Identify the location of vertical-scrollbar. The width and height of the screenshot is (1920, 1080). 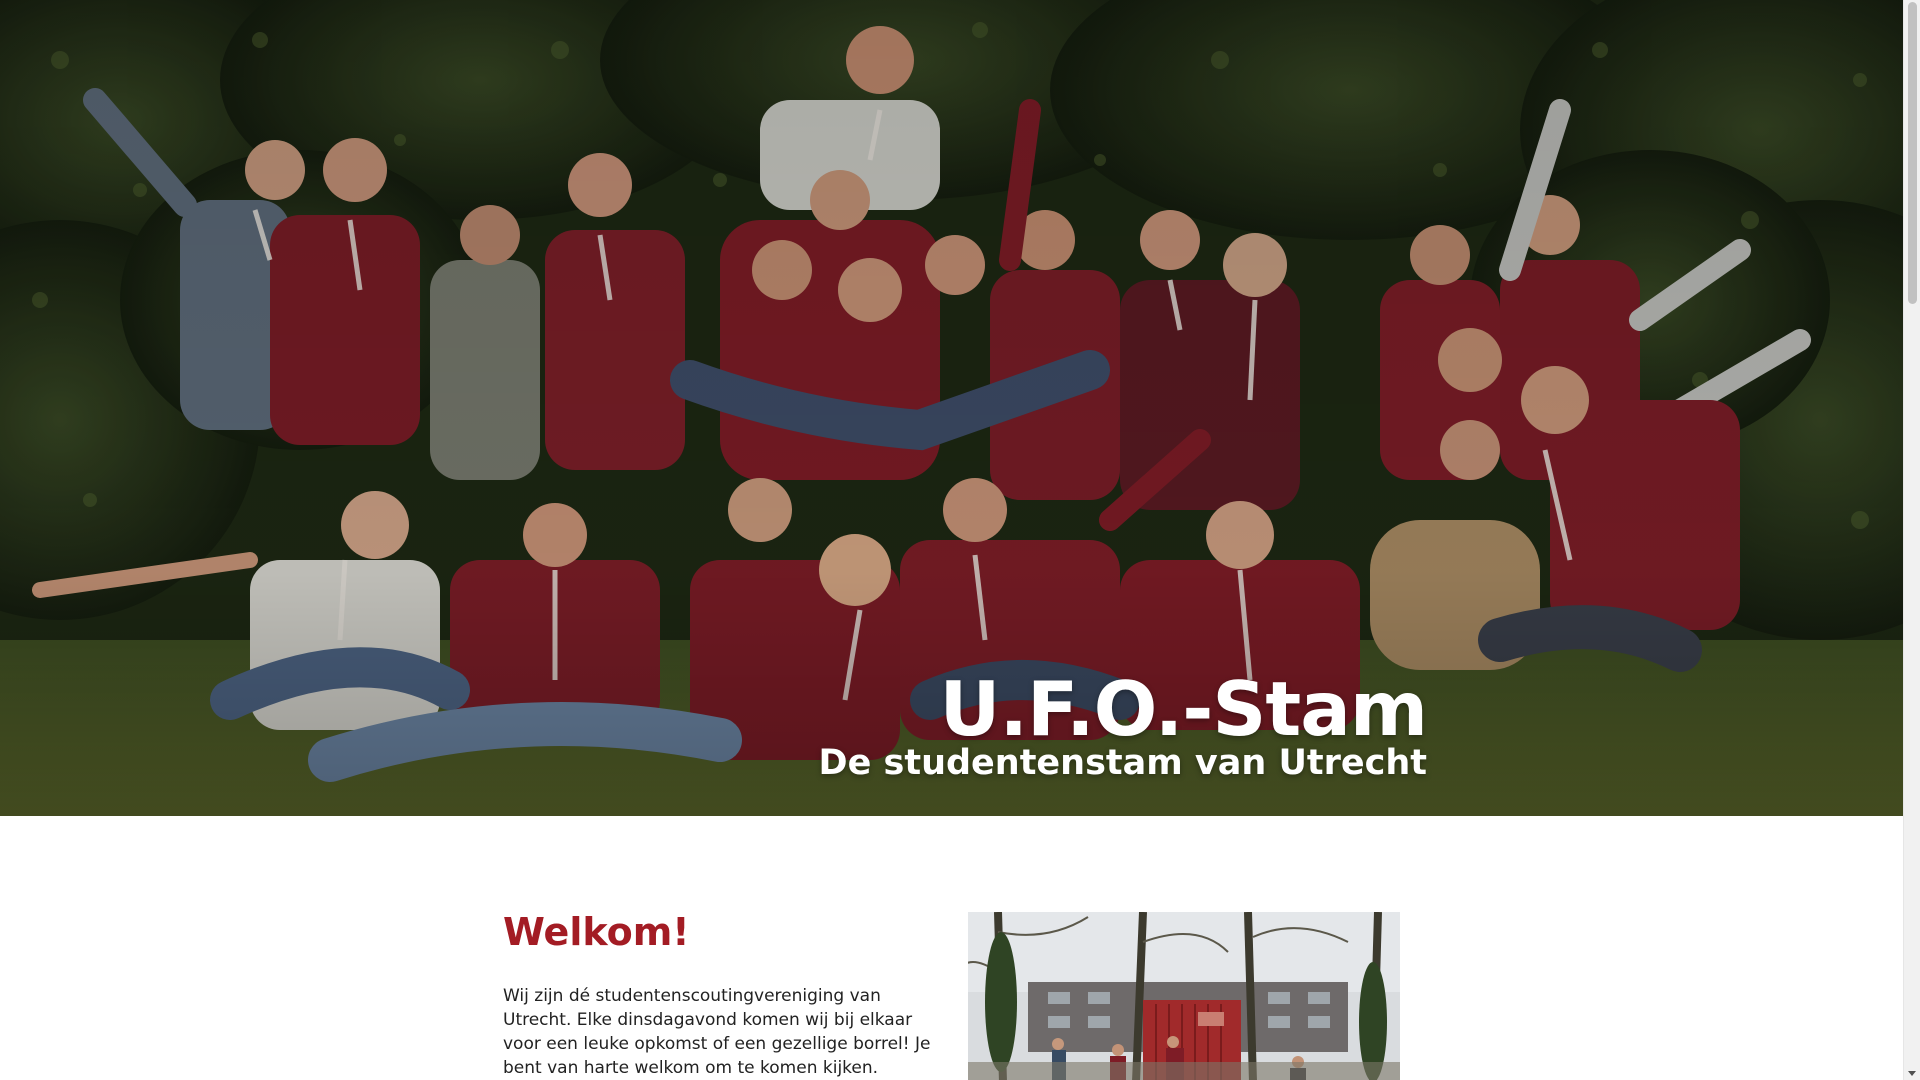
(1911, 540).